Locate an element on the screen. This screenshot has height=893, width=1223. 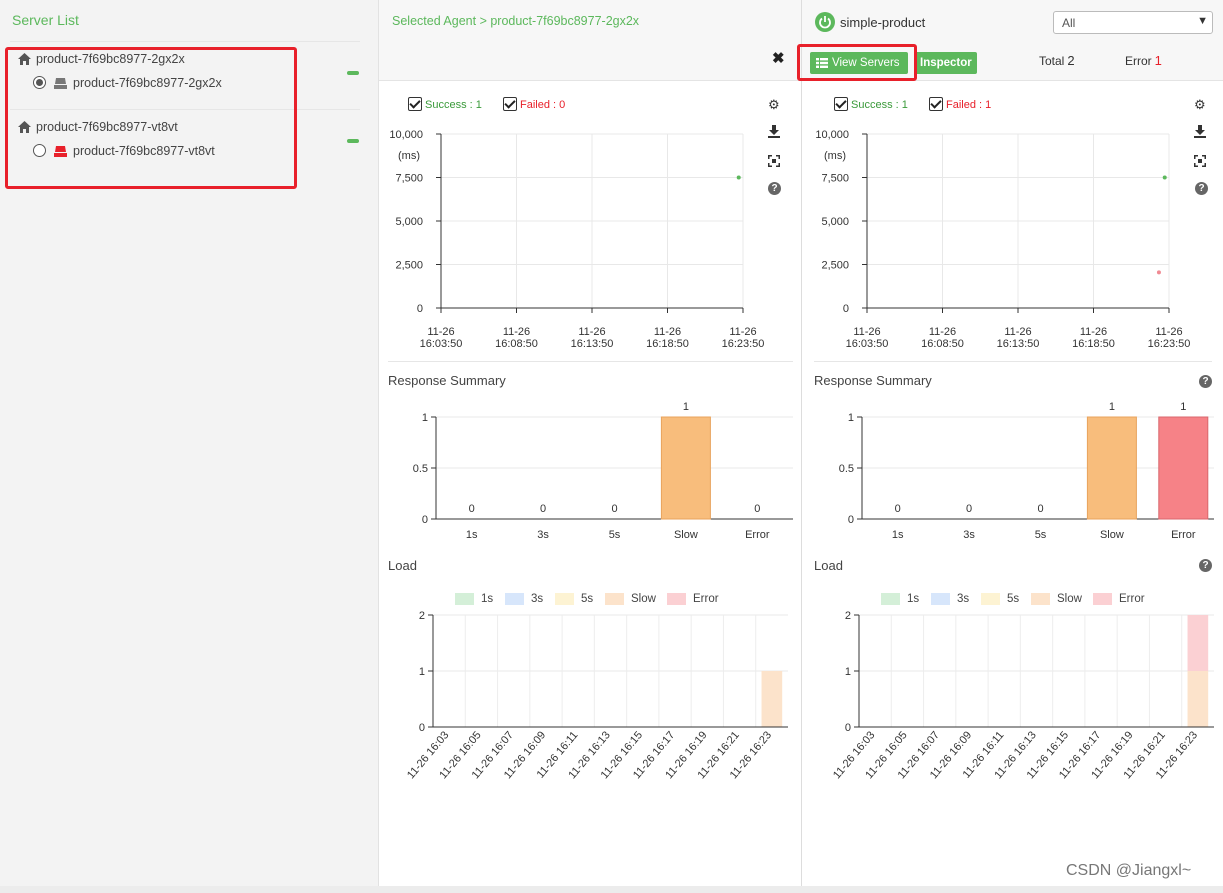
close-icon: ✖ is located at coordinates (778, 58).